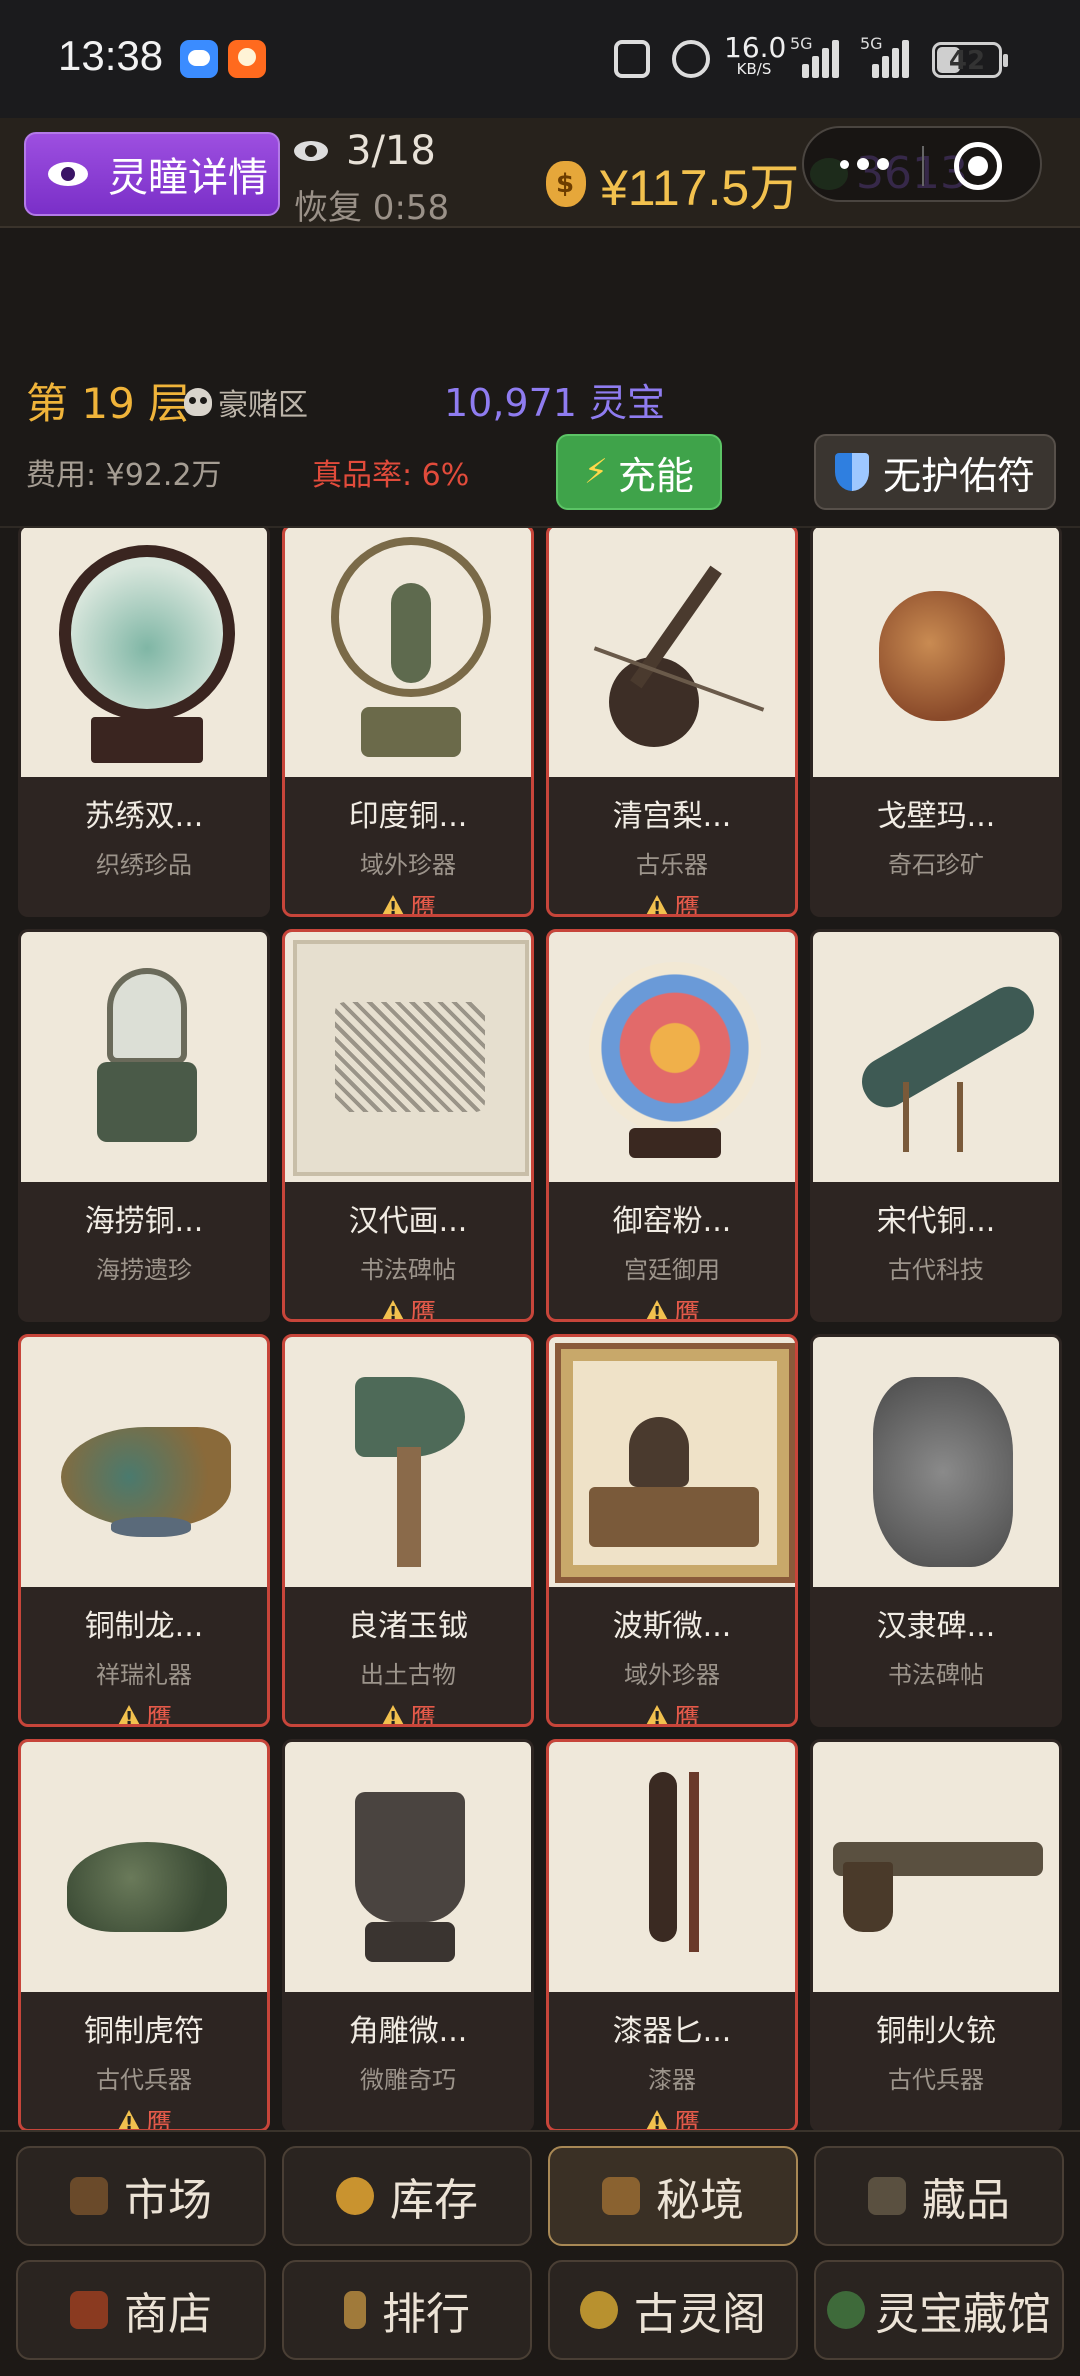 This screenshot has height=2376, width=1080. What do you see at coordinates (939, 2310) in the screenshot?
I see `nav-museum: 灵宝藏馆` at bounding box center [939, 2310].